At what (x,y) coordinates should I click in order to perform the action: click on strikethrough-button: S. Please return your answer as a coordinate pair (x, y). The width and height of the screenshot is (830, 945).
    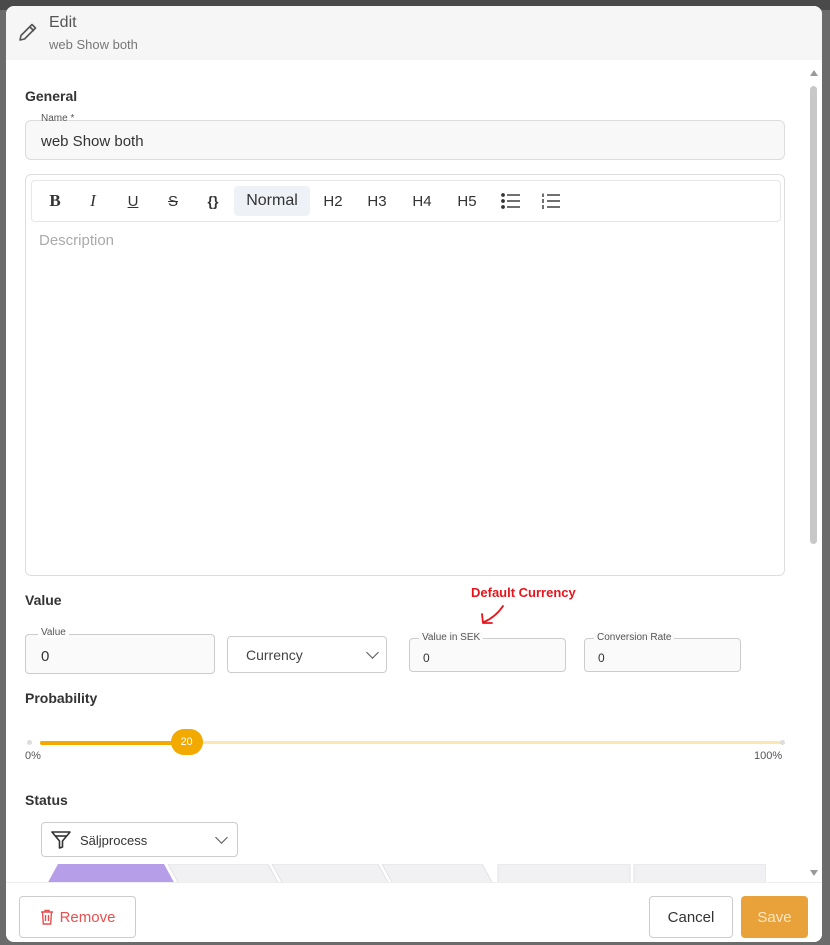
    Looking at the image, I should click on (173, 201).